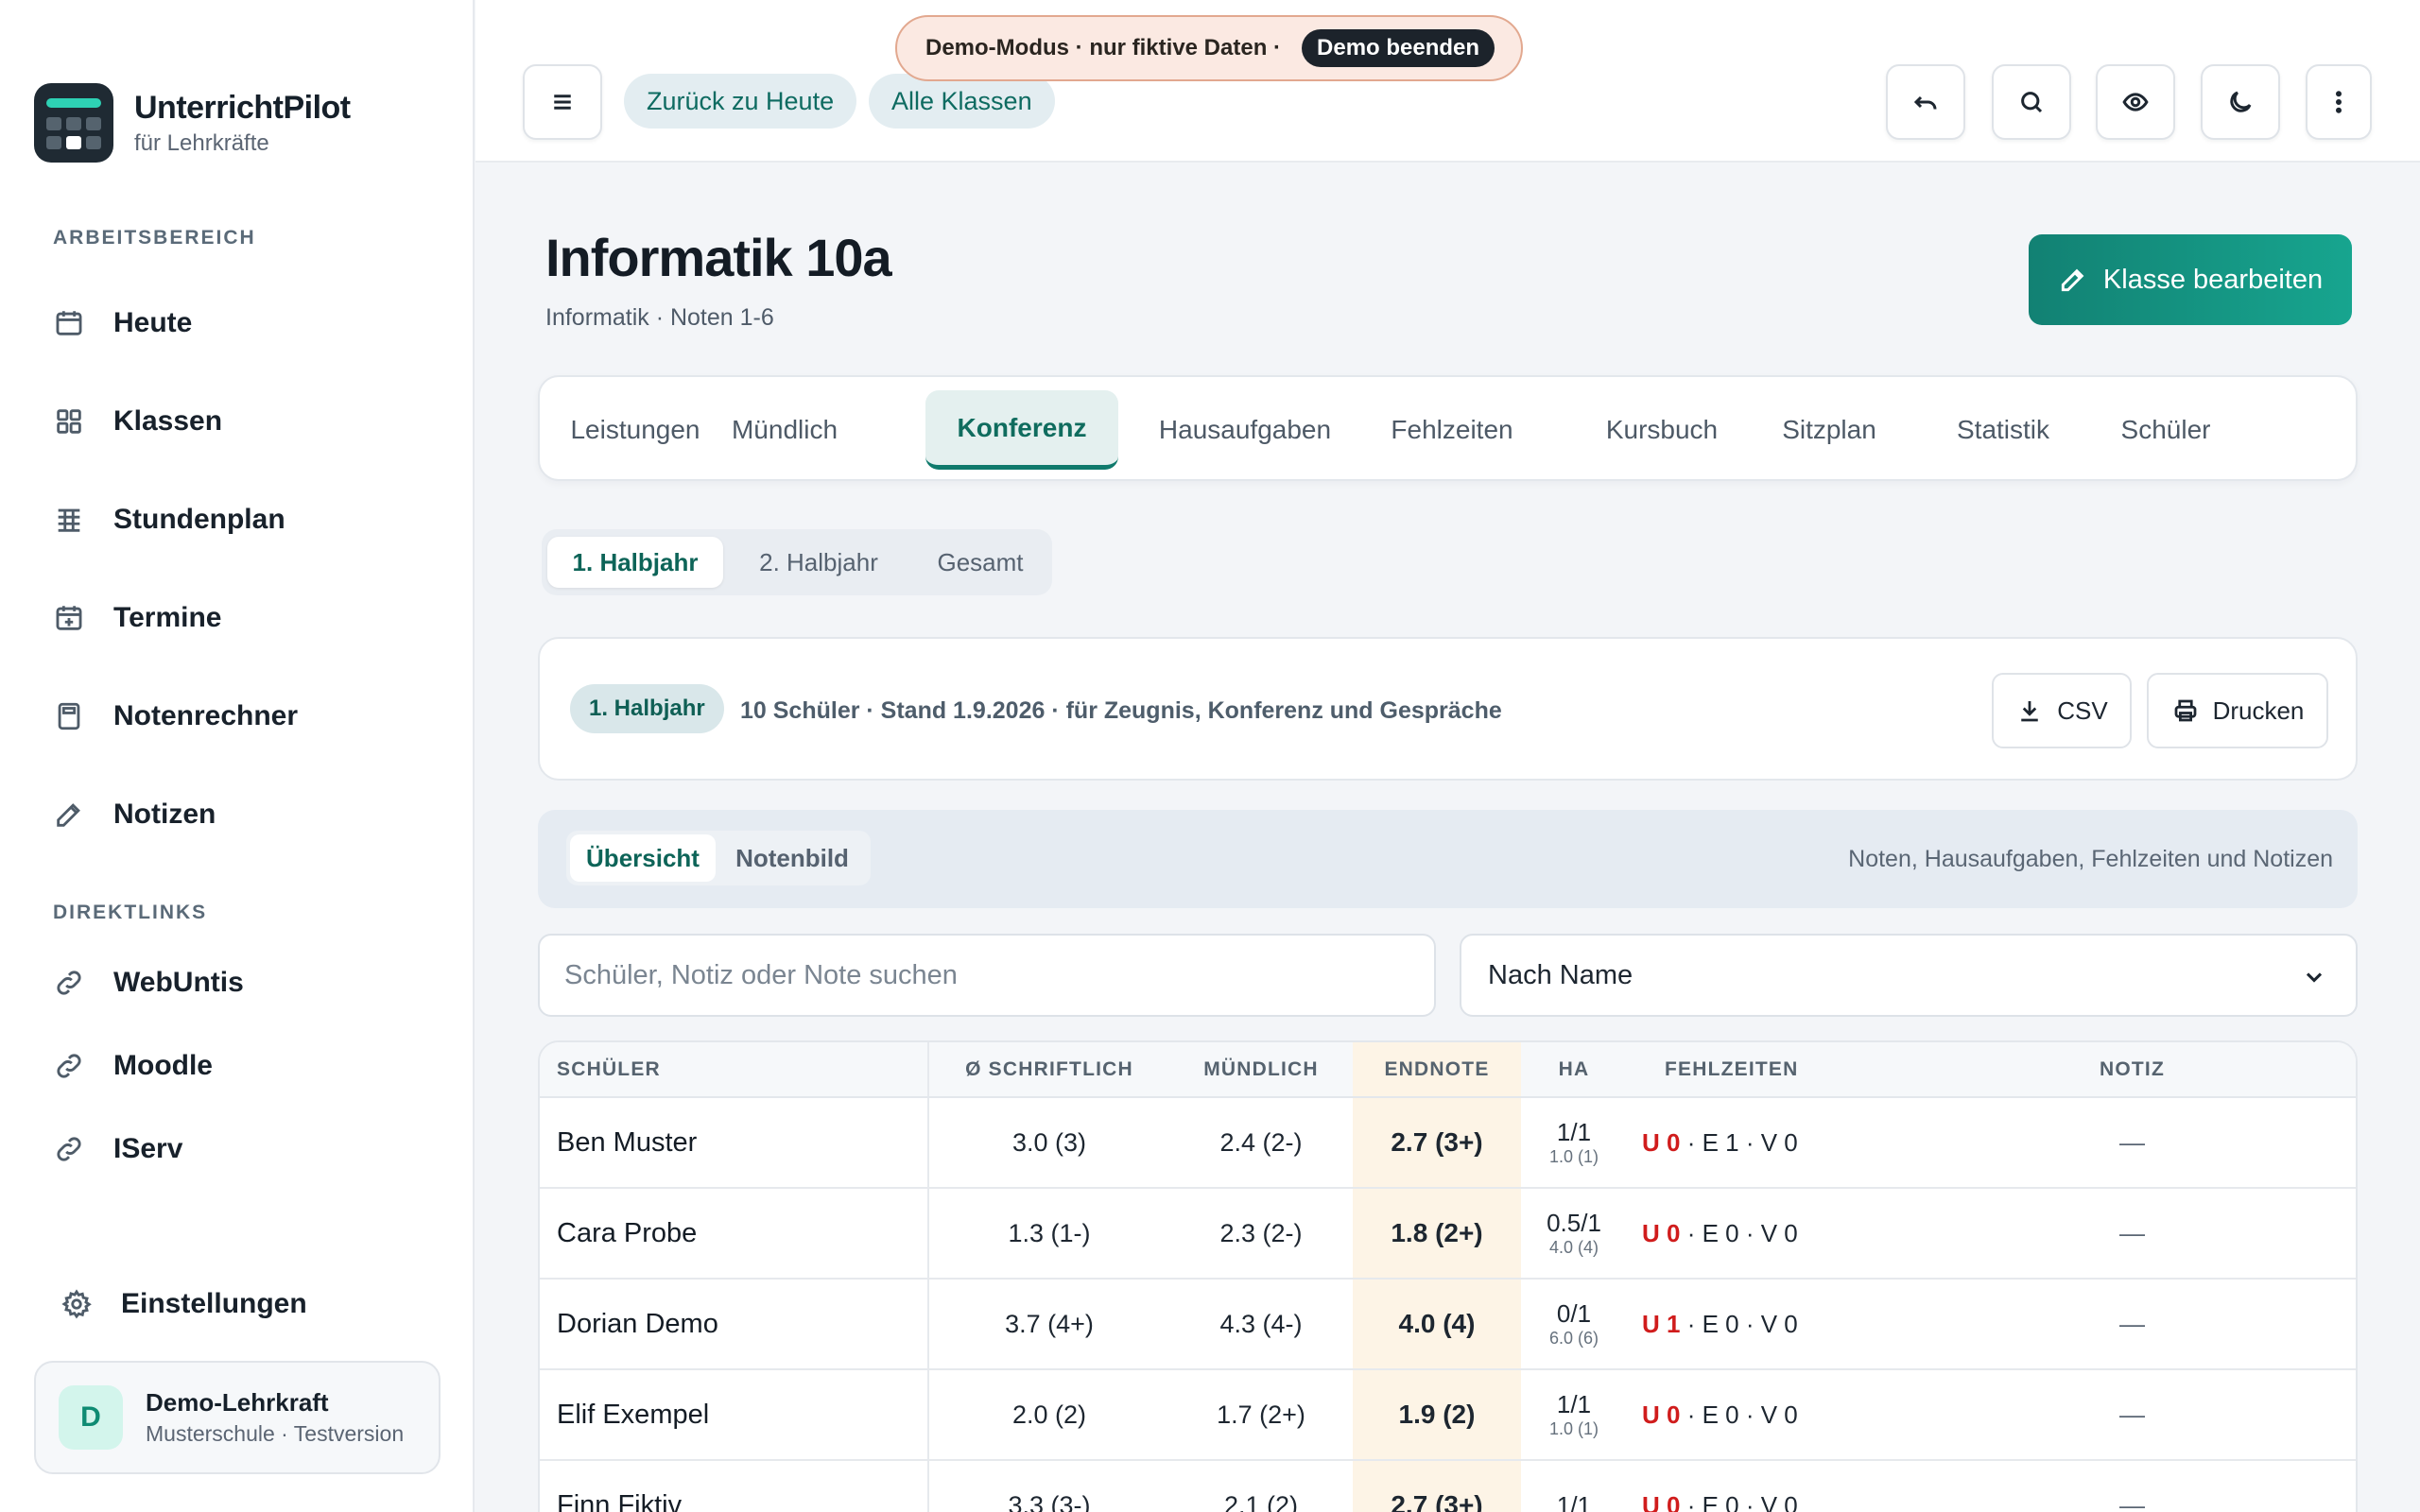 Image resolution: width=2420 pixels, height=1512 pixels. I want to click on edit-class-label: Klasse bearbeiten, so click(2213, 279).